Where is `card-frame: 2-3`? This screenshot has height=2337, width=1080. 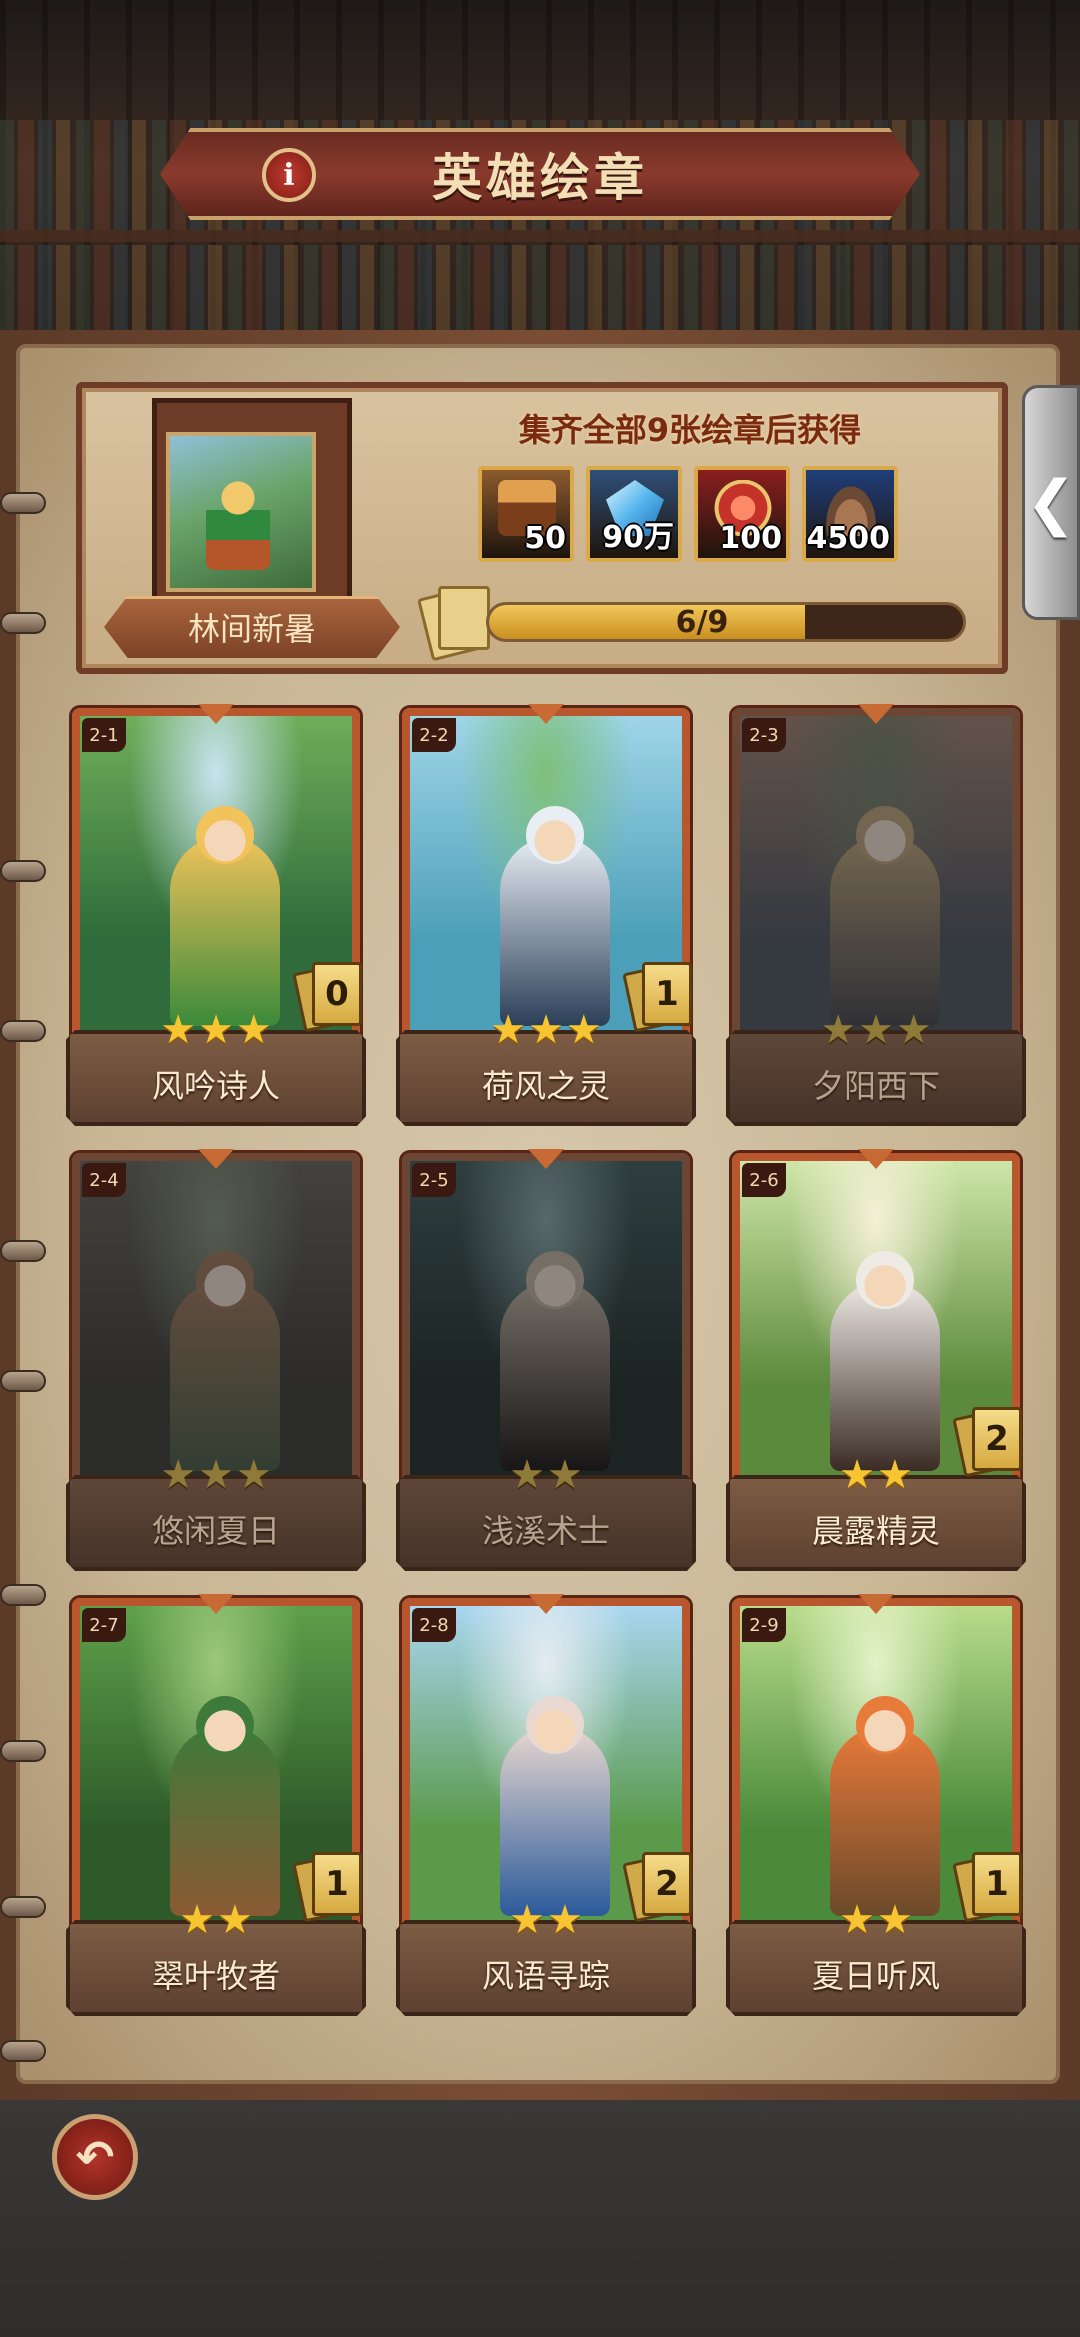
card-frame: 2-3 is located at coordinates (876, 876).